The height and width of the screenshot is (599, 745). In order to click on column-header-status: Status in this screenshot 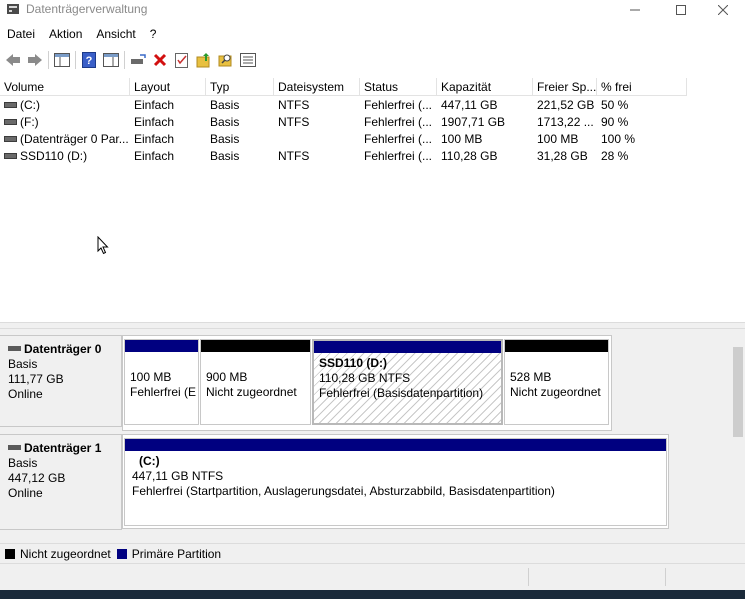, I will do `click(398, 87)`.